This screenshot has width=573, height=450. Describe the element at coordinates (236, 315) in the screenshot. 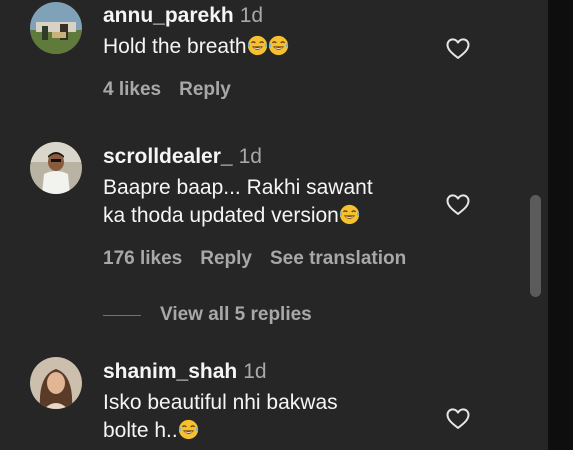

I see `view-all-replies-button: View all 5 replies` at that location.